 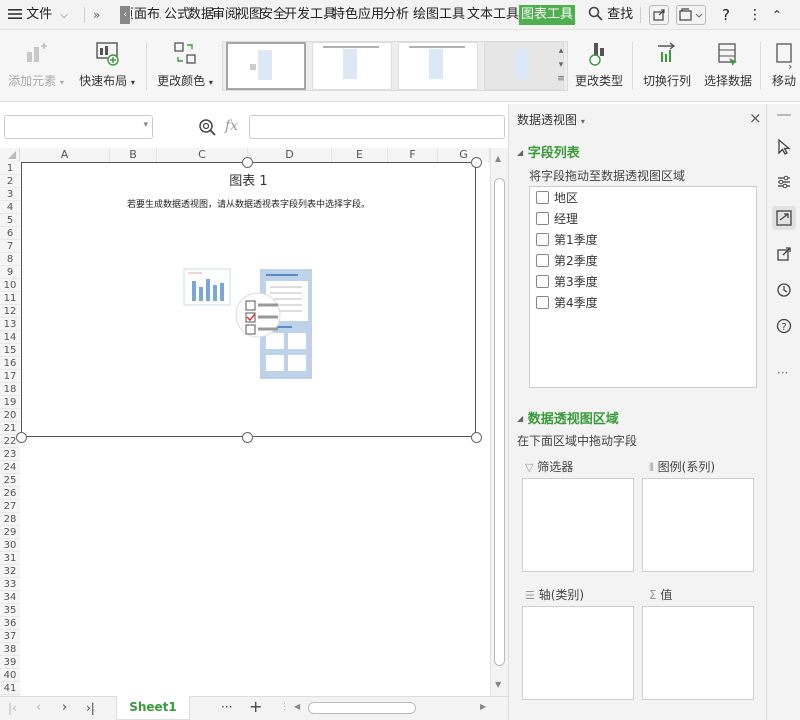 I want to click on tab-split-handle: ⋮, so click(x=284, y=707).